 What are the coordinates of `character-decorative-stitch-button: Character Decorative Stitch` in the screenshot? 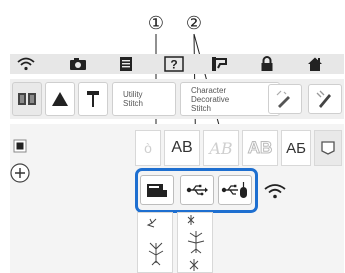 It's located at (230, 99).